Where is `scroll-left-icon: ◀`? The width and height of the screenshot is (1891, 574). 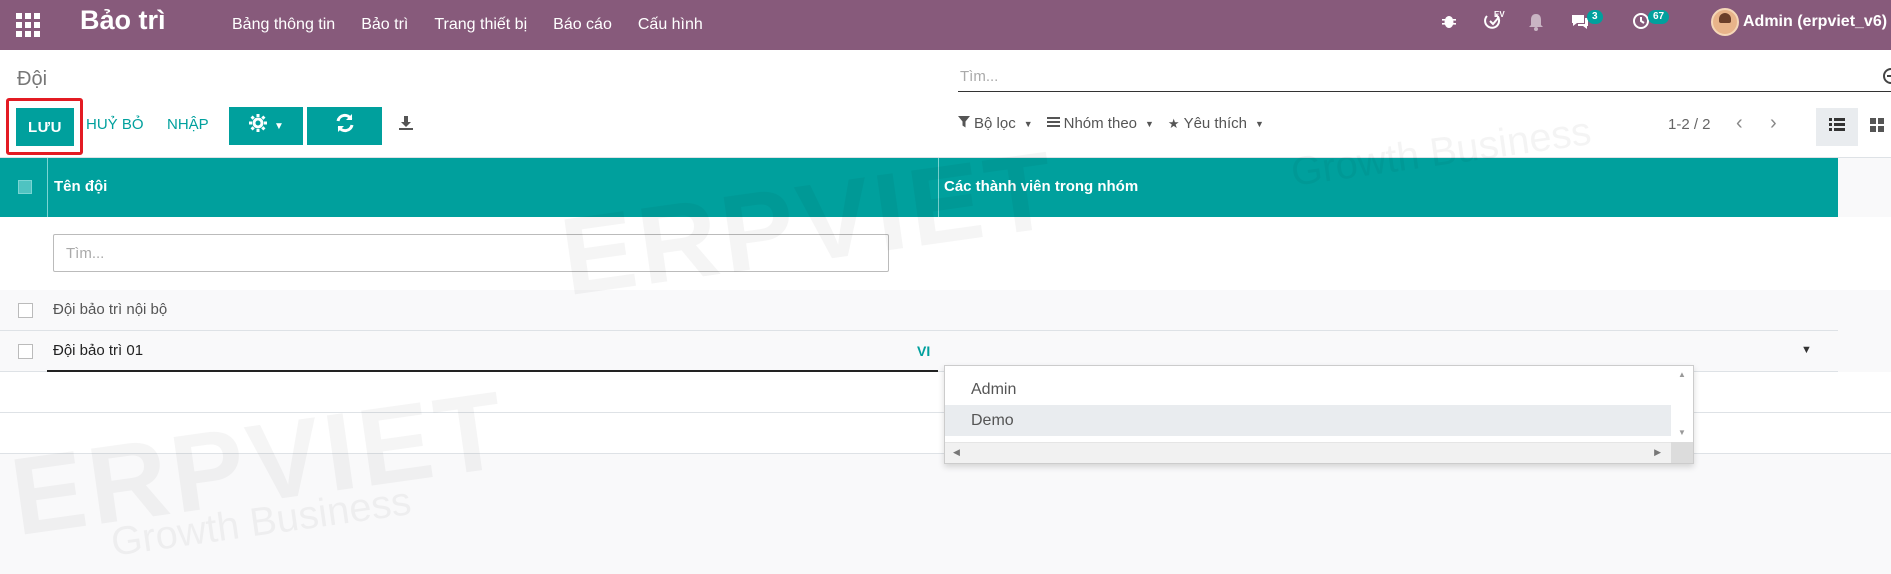 scroll-left-icon: ◀ is located at coordinates (956, 452).